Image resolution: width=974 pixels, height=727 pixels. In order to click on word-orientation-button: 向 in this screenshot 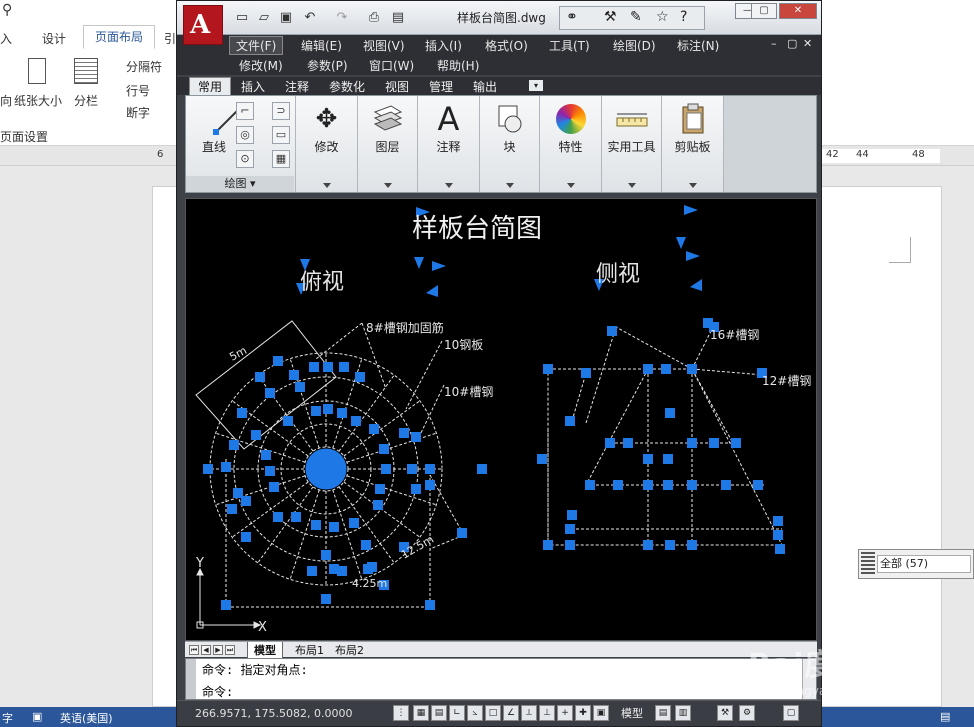, I will do `click(6, 100)`.